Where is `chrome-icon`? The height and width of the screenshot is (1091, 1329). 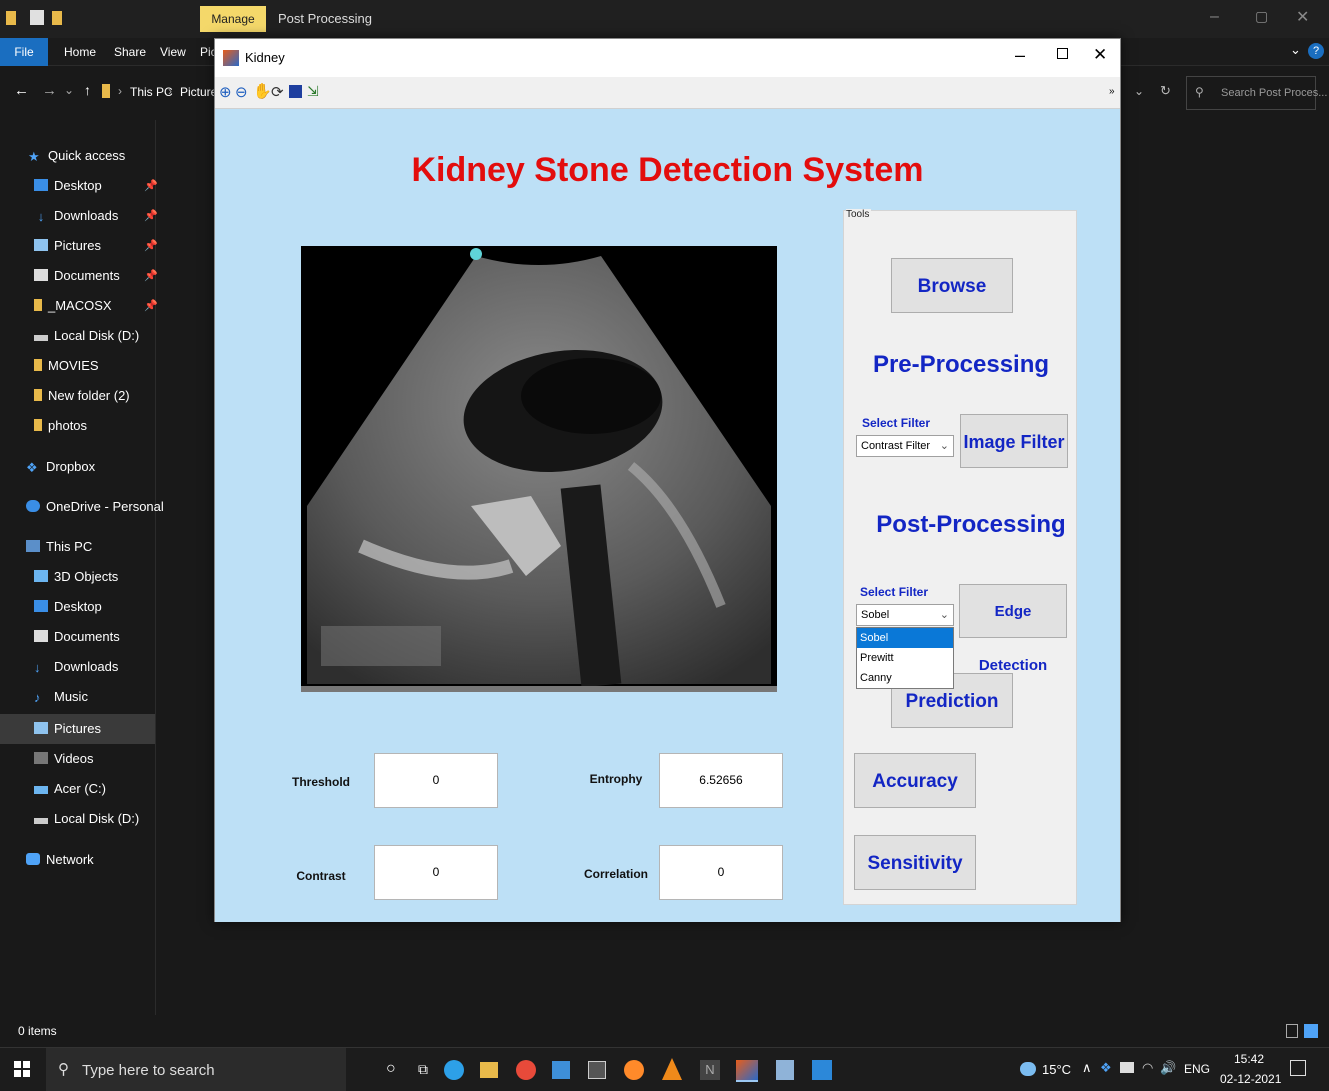
chrome-icon is located at coordinates (526, 1070).